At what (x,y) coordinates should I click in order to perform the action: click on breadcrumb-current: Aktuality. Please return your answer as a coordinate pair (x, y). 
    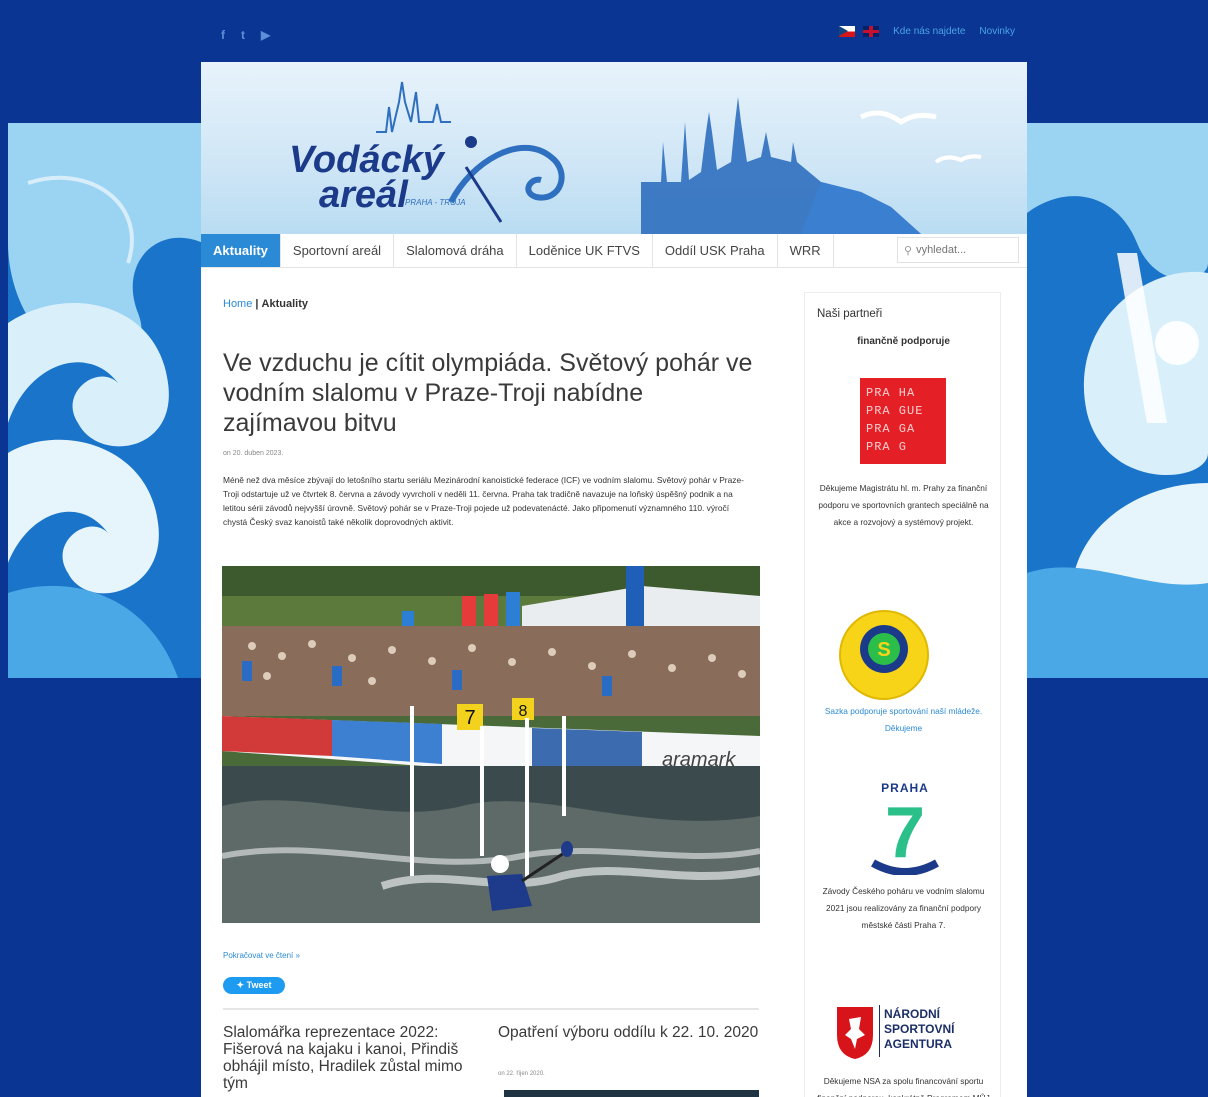
    Looking at the image, I should click on (285, 304).